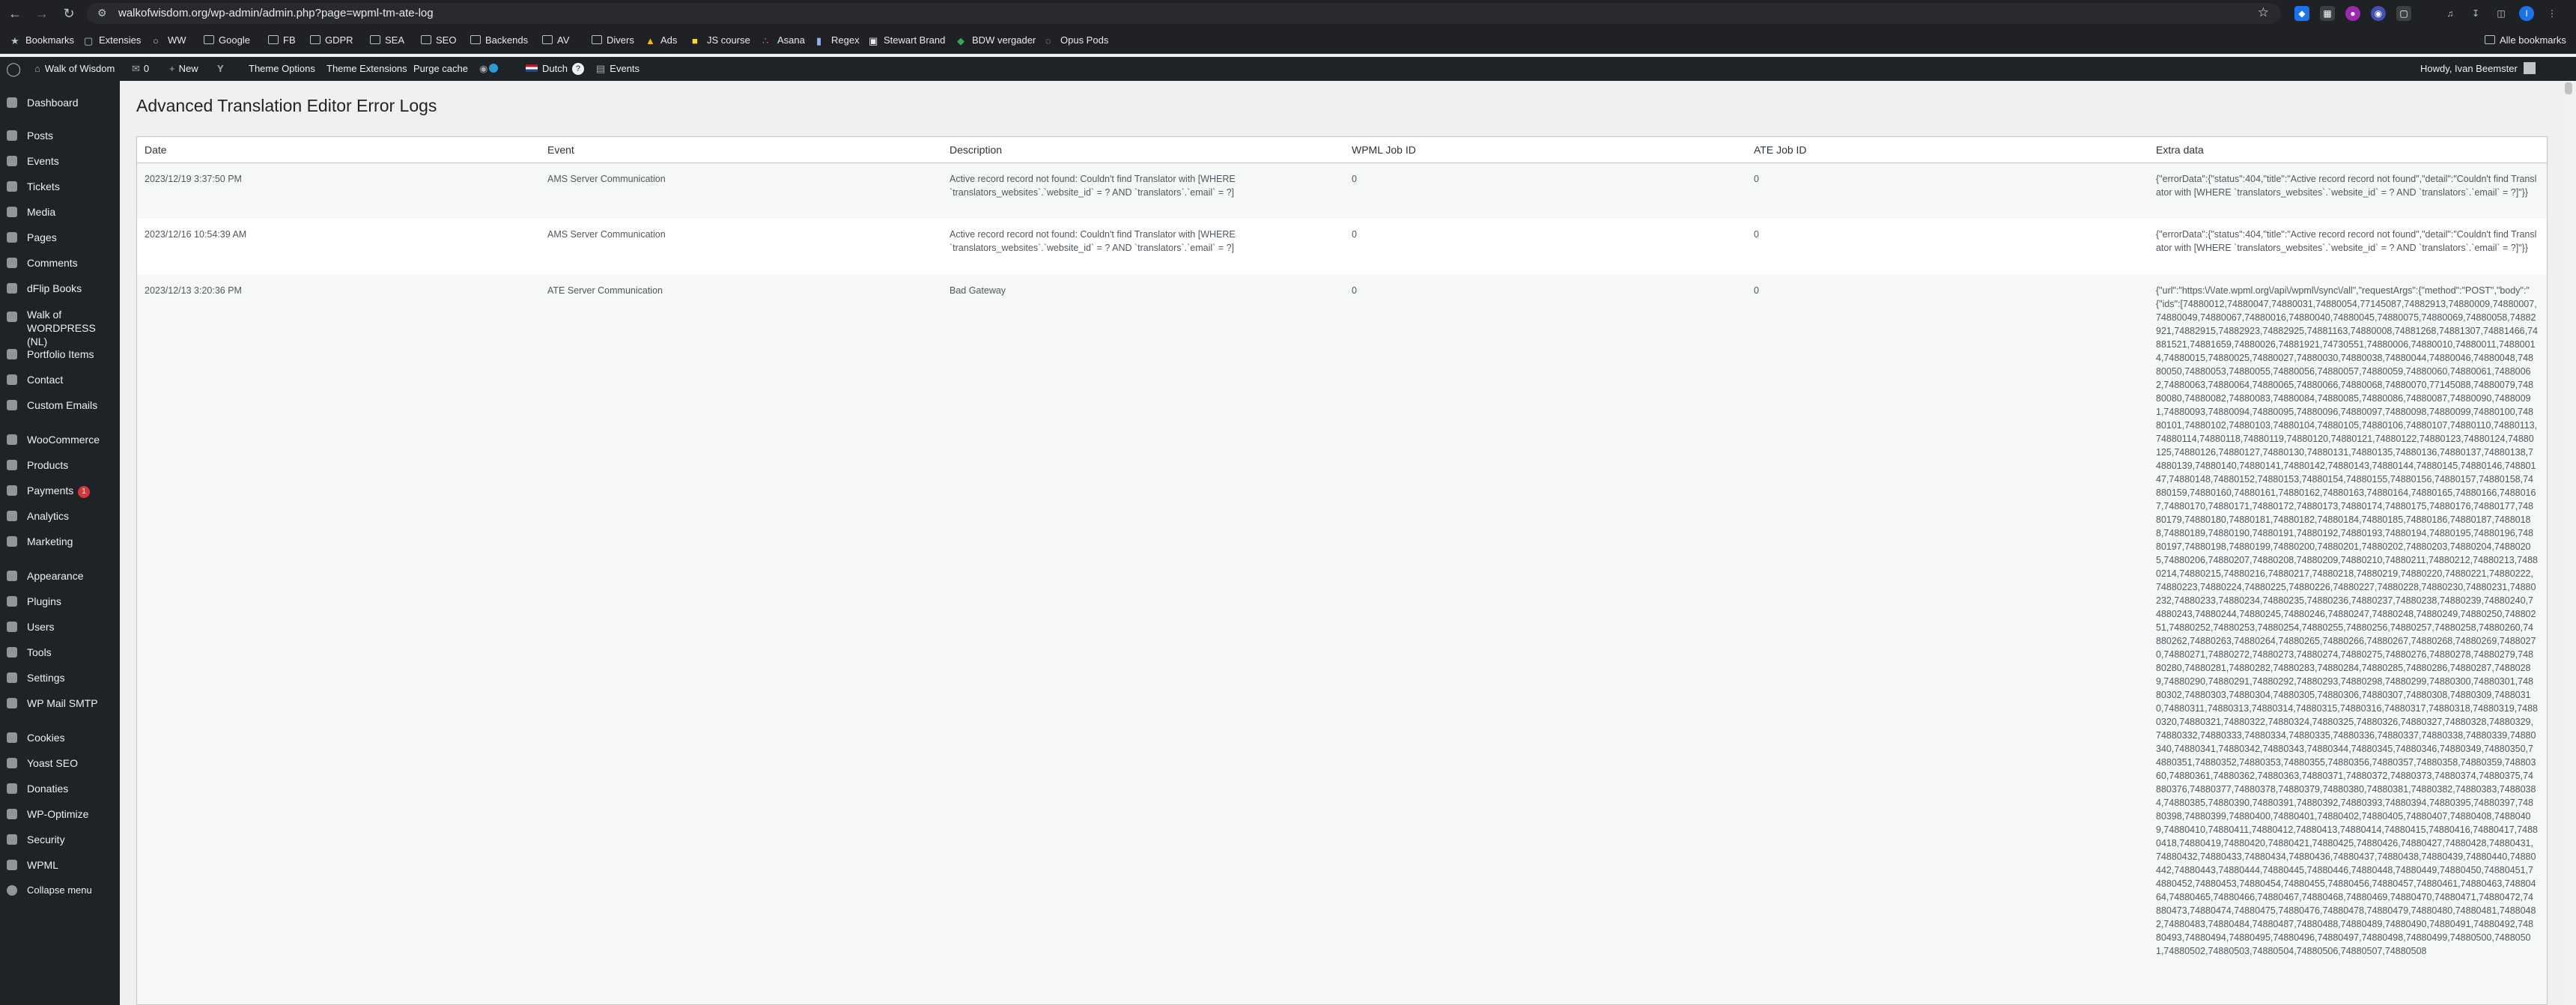 The height and width of the screenshot is (1005, 2576). Describe the element at coordinates (89, 40) in the screenshot. I see `puzzle-icon: ▢` at that location.